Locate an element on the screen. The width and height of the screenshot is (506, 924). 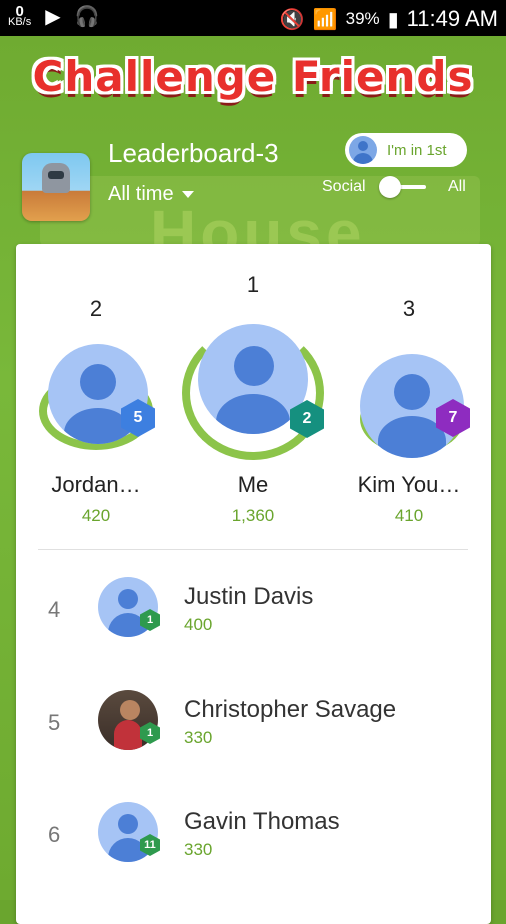
status-bar: 0 KB/s ▶ 🎧 🔇 📶 39% ▮ 11:49 AM is located at coordinates (253, 18).